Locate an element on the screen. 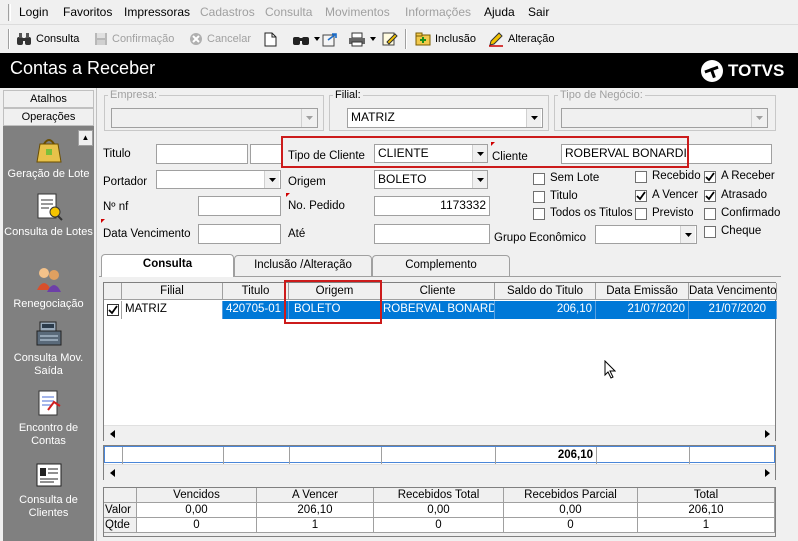  row-checkbox is located at coordinates (113, 310).